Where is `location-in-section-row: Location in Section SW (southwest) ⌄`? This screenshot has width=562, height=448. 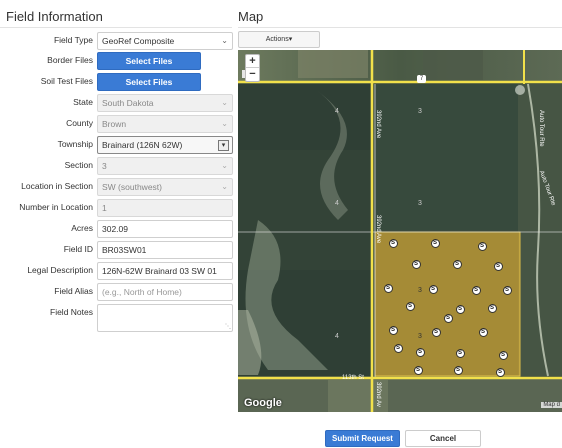
location-in-section-row: Location in Section SW (southwest) ⌄ is located at coordinates (117, 187).